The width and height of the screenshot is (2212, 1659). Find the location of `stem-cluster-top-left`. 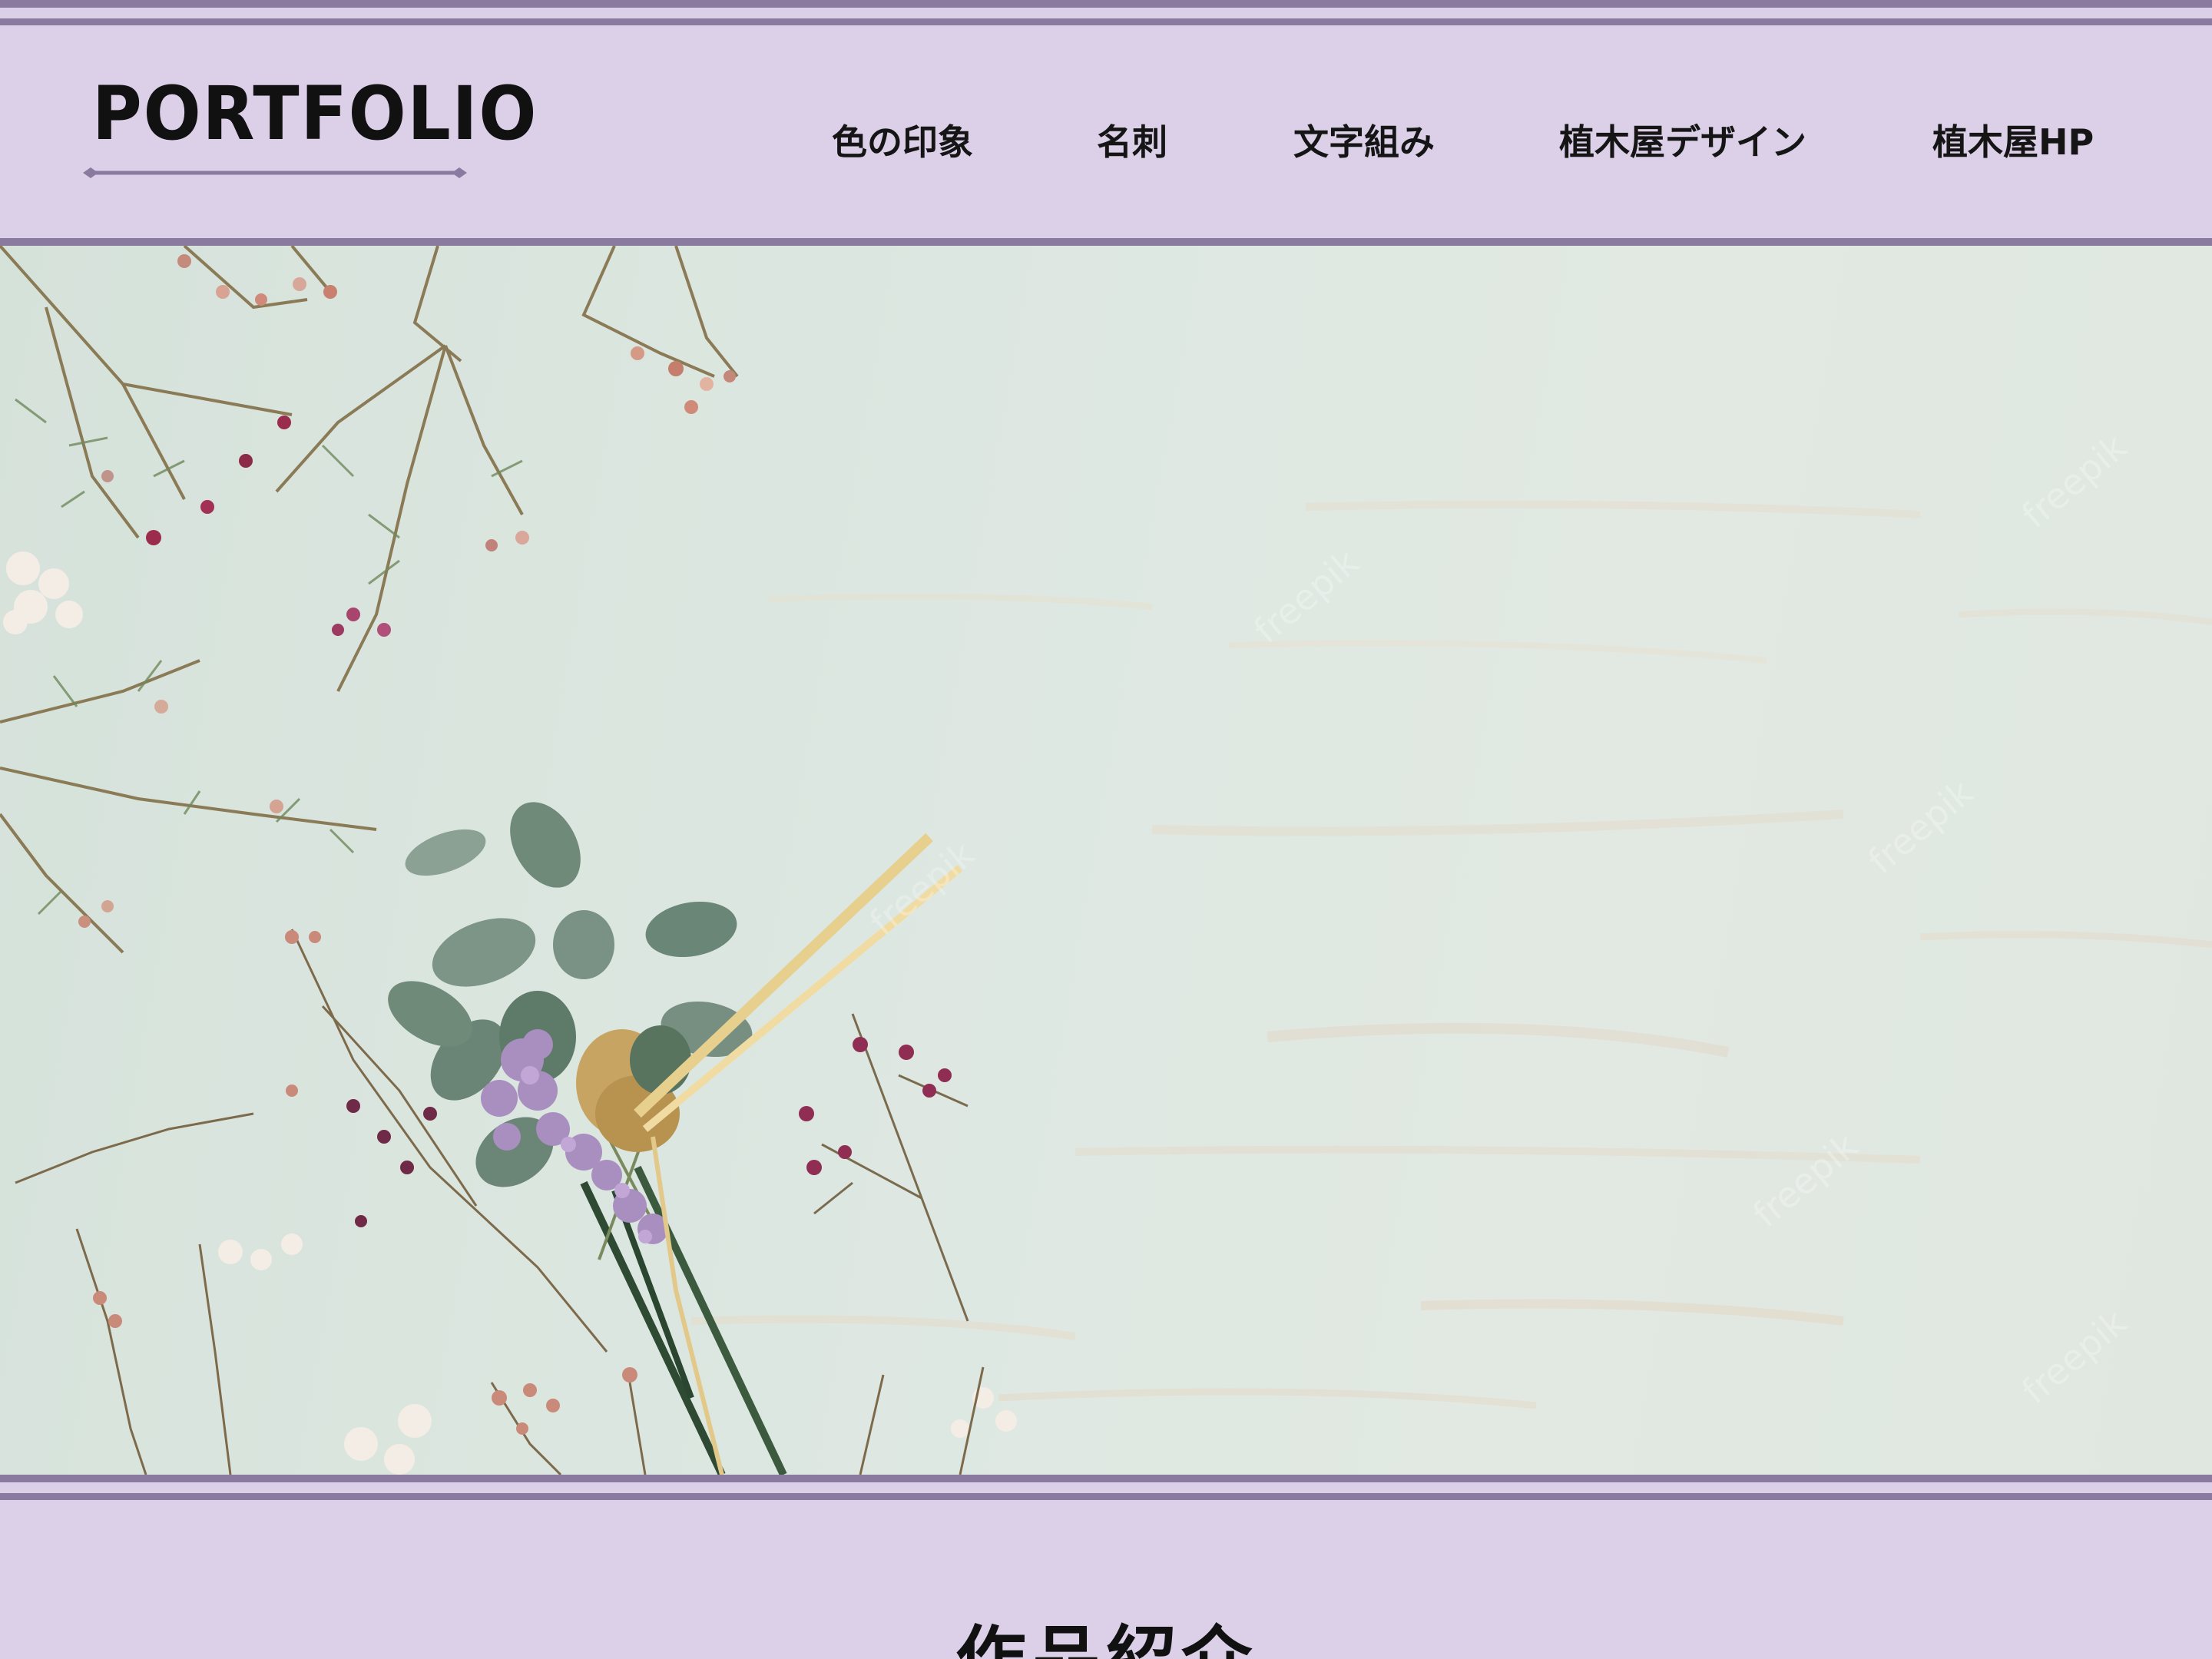

stem-cluster-top-left is located at coordinates (370, 600).